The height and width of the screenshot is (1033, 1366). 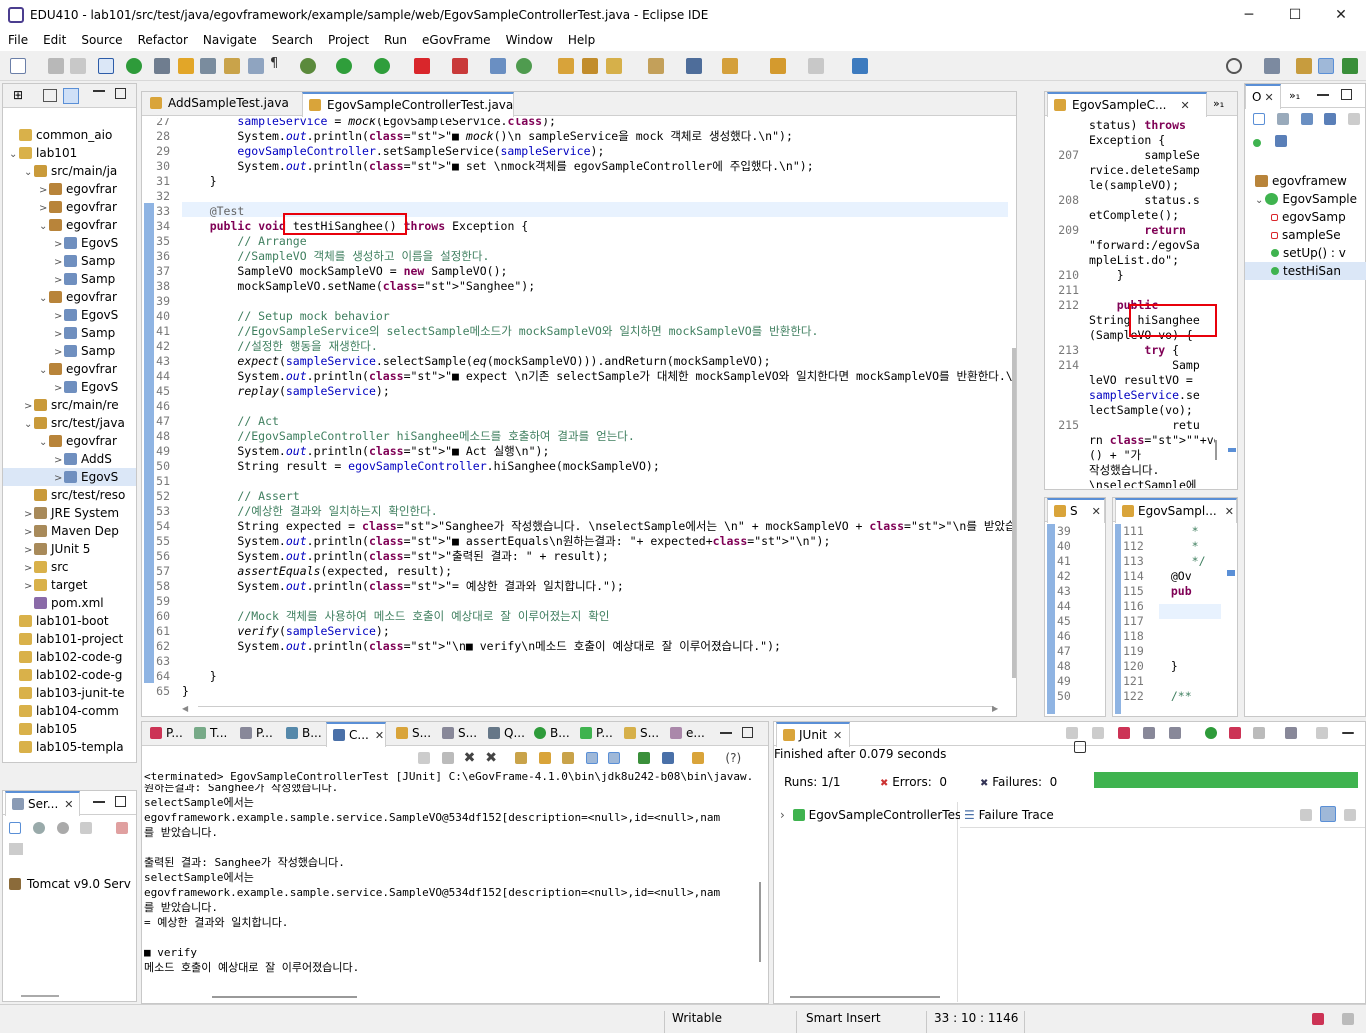 What do you see at coordinates (575, 301) in the screenshot?
I see `code-line: 39` at bounding box center [575, 301].